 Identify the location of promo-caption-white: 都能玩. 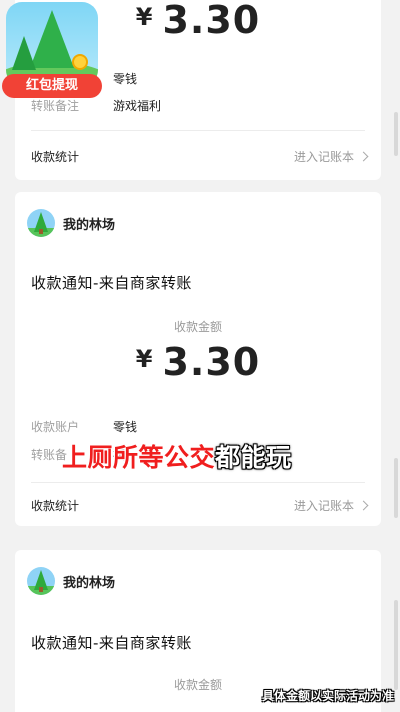
(253, 457).